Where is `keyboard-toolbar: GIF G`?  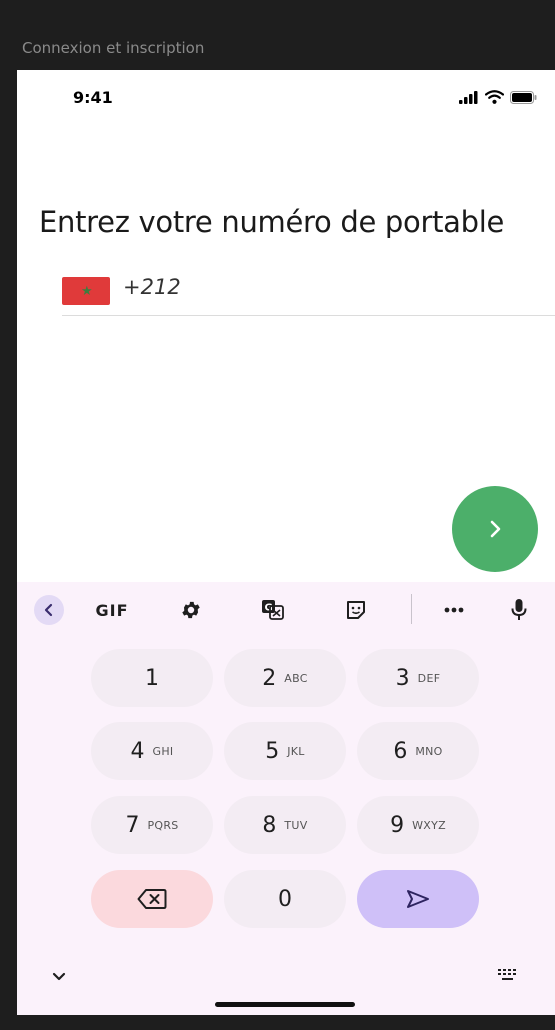
keyboard-toolbar: GIF G is located at coordinates (286, 610).